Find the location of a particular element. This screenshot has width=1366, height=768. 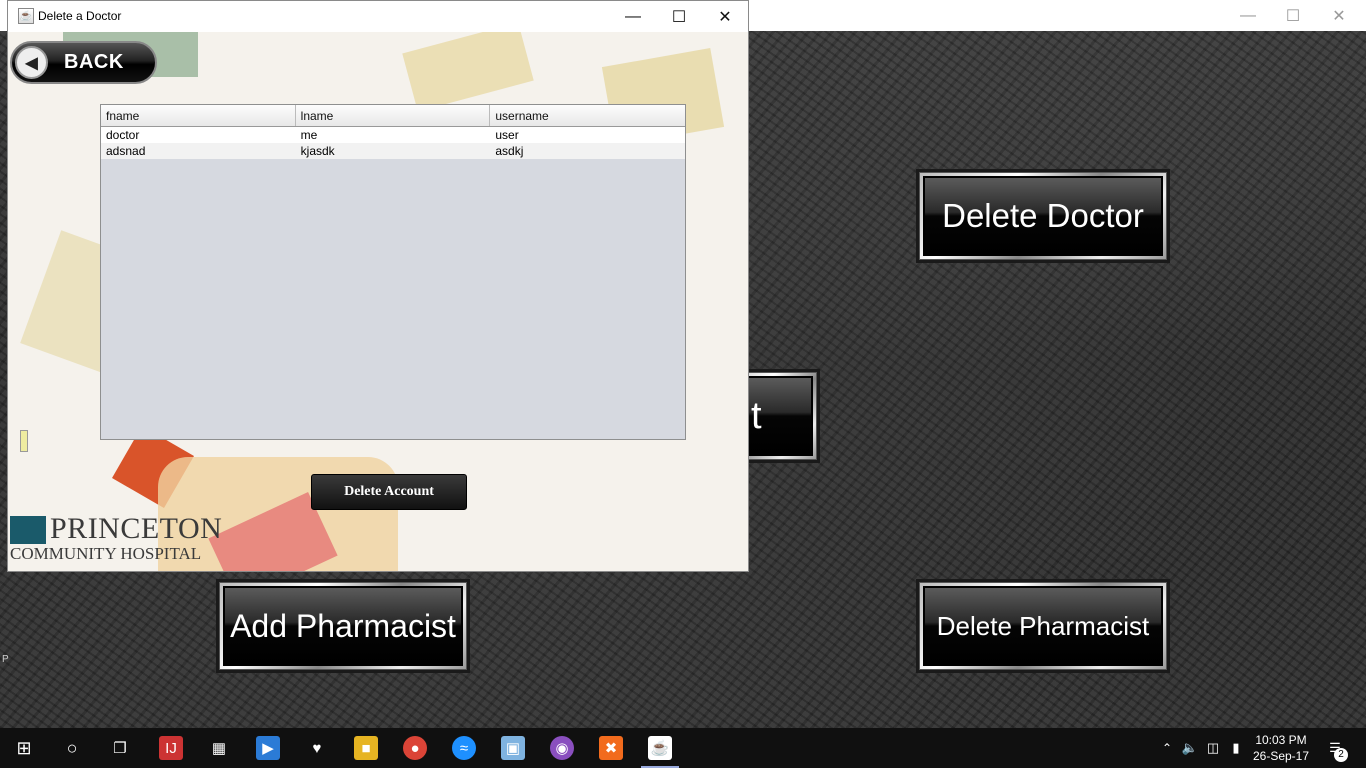

video-editor-icon: ▶ is located at coordinates (268, 748).